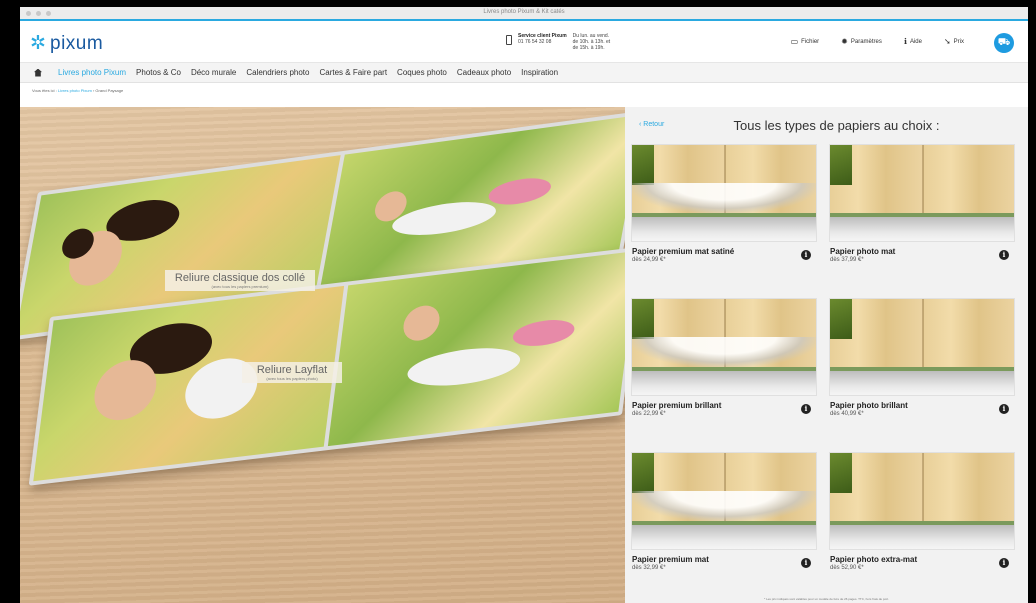 The width and height of the screenshot is (1036, 603). I want to click on nav-item-wall-decor: Déco murale, so click(213, 72).